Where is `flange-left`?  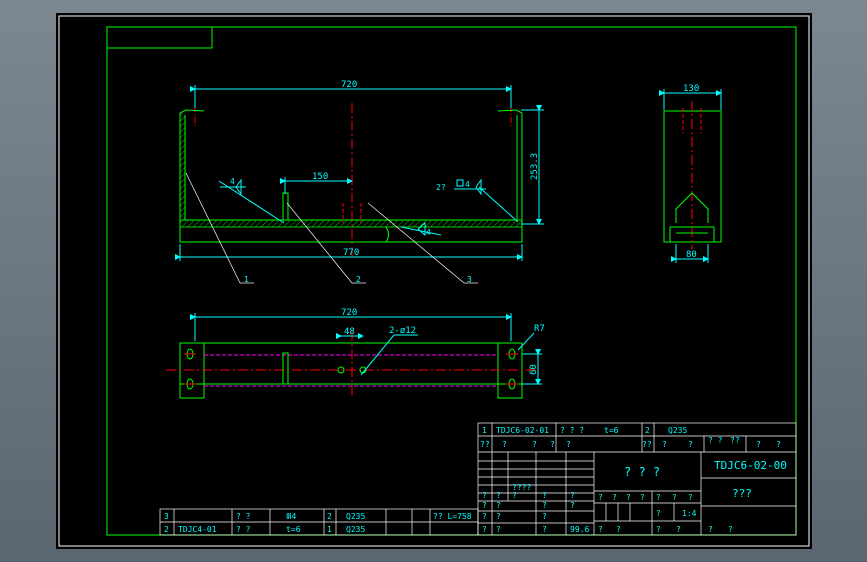
flange-left is located at coordinates (192, 111).